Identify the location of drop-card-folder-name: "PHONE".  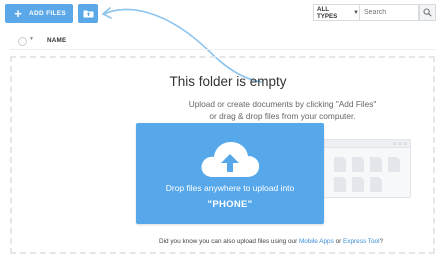
(230, 204).